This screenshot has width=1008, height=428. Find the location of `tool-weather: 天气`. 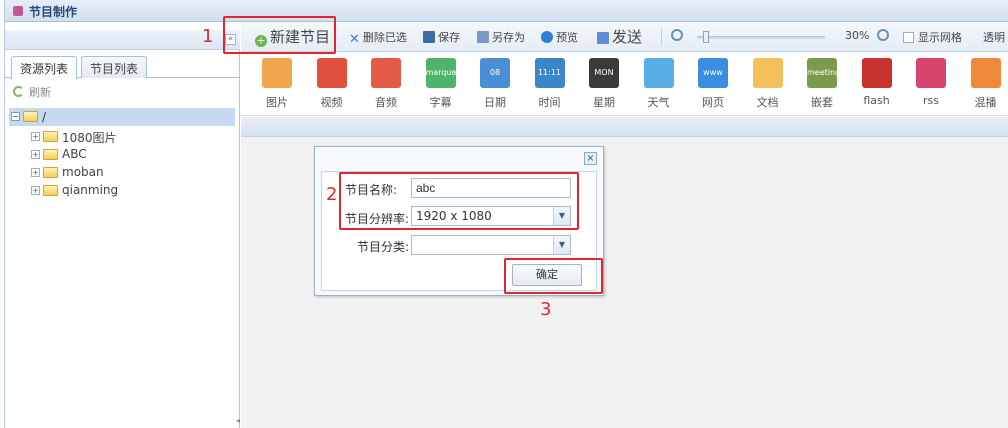

tool-weather: 天气 is located at coordinates (659, 85).